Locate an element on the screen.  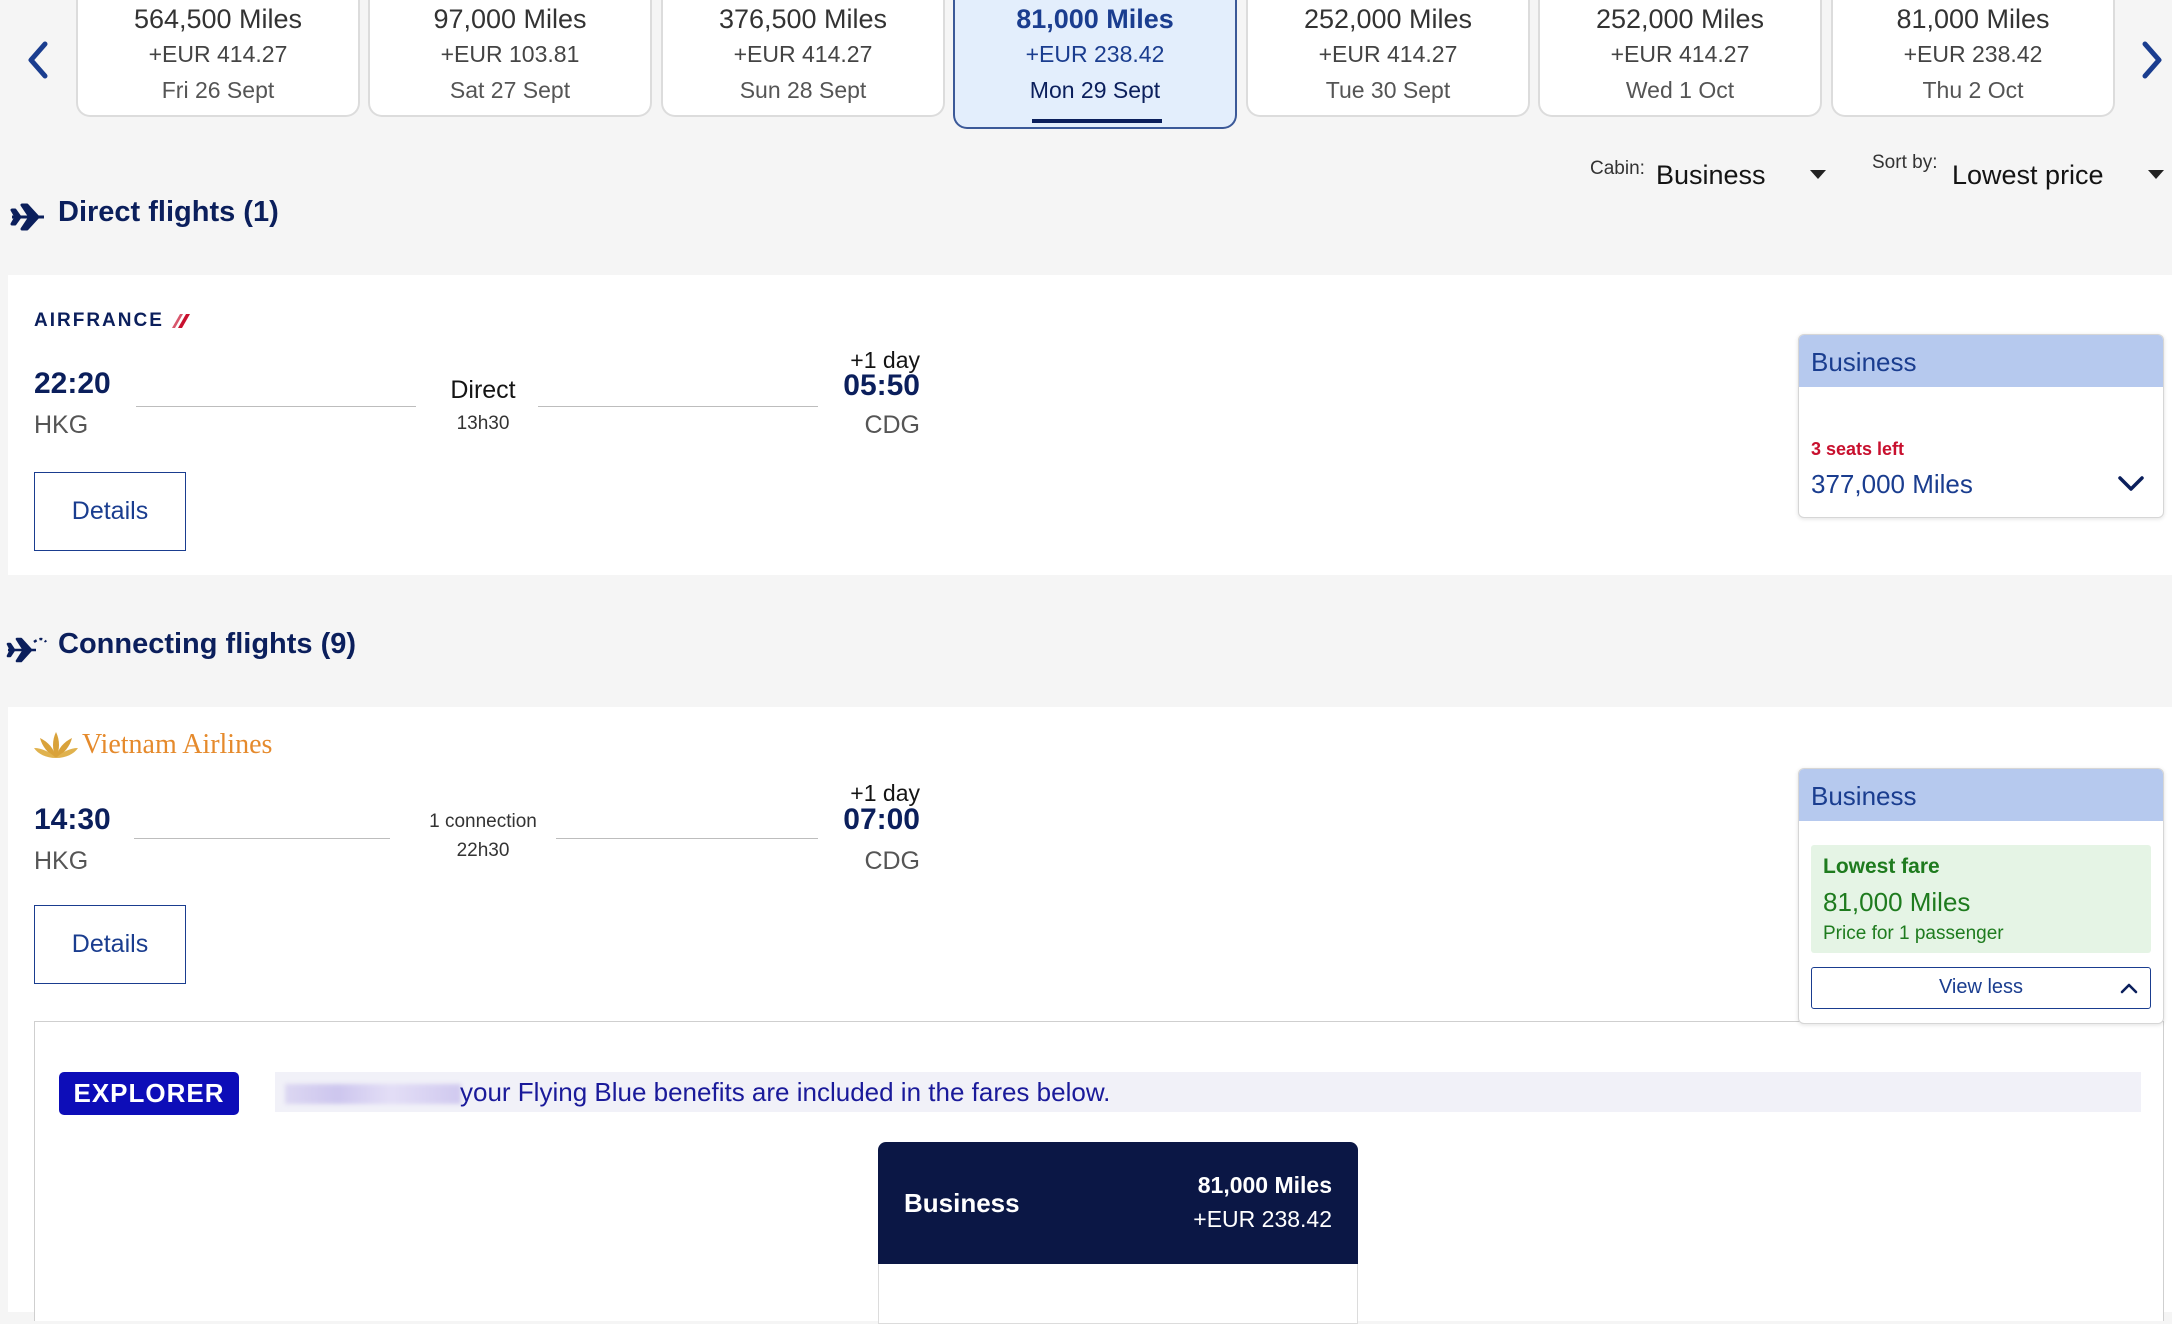
lotus-icon is located at coordinates (56, 745).